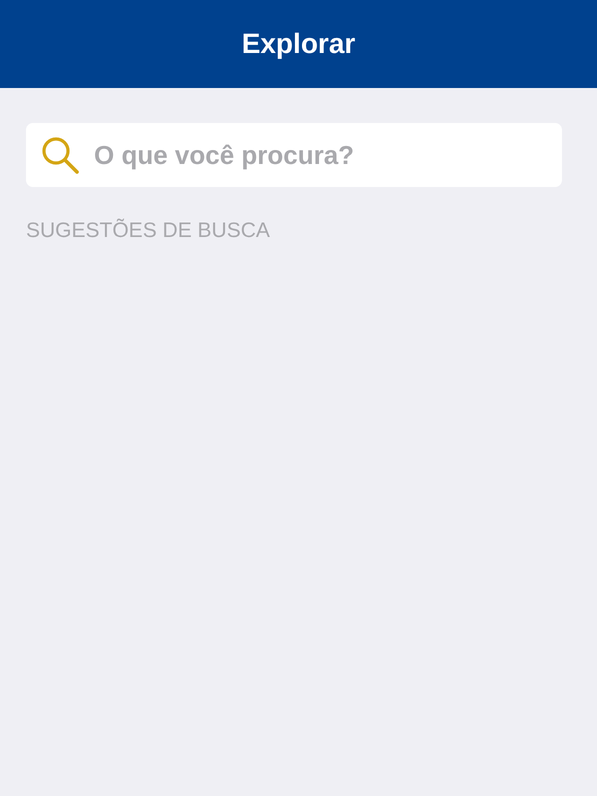 The image size is (597, 796). What do you see at coordinates (148, 231) in the screenshot?
I see `section-heading: SUGESTÕES DE BUSCA` at bounding box center [148, 231].